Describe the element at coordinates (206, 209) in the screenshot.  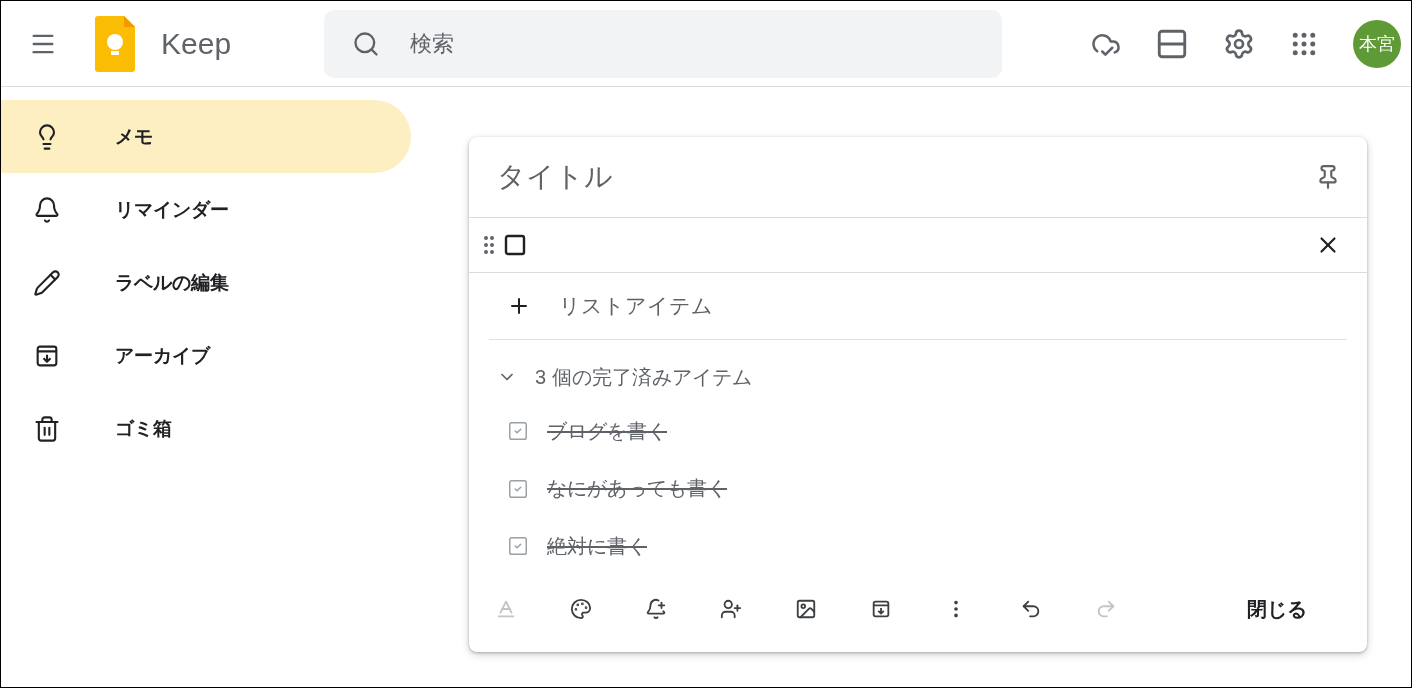
I see `sidebar-item: リマインダー` at that location.